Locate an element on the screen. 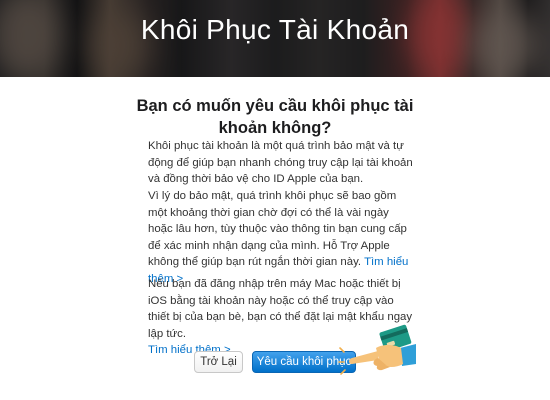 This screenshot has width=550, height=400. back-button: Trở Lại is located at coordinates (218, 362).